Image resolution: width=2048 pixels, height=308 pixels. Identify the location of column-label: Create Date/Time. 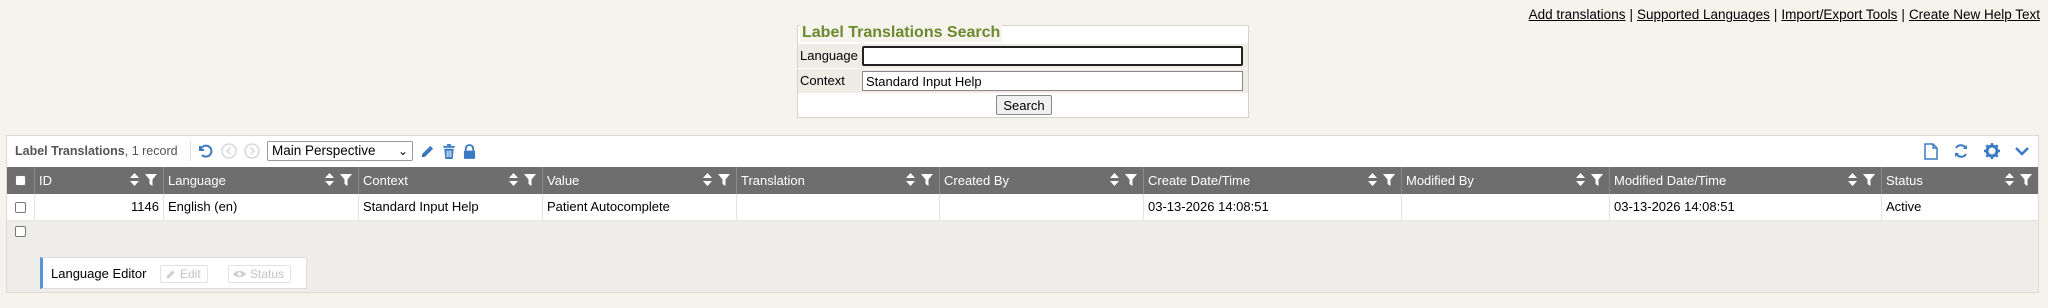
(1199, 180).